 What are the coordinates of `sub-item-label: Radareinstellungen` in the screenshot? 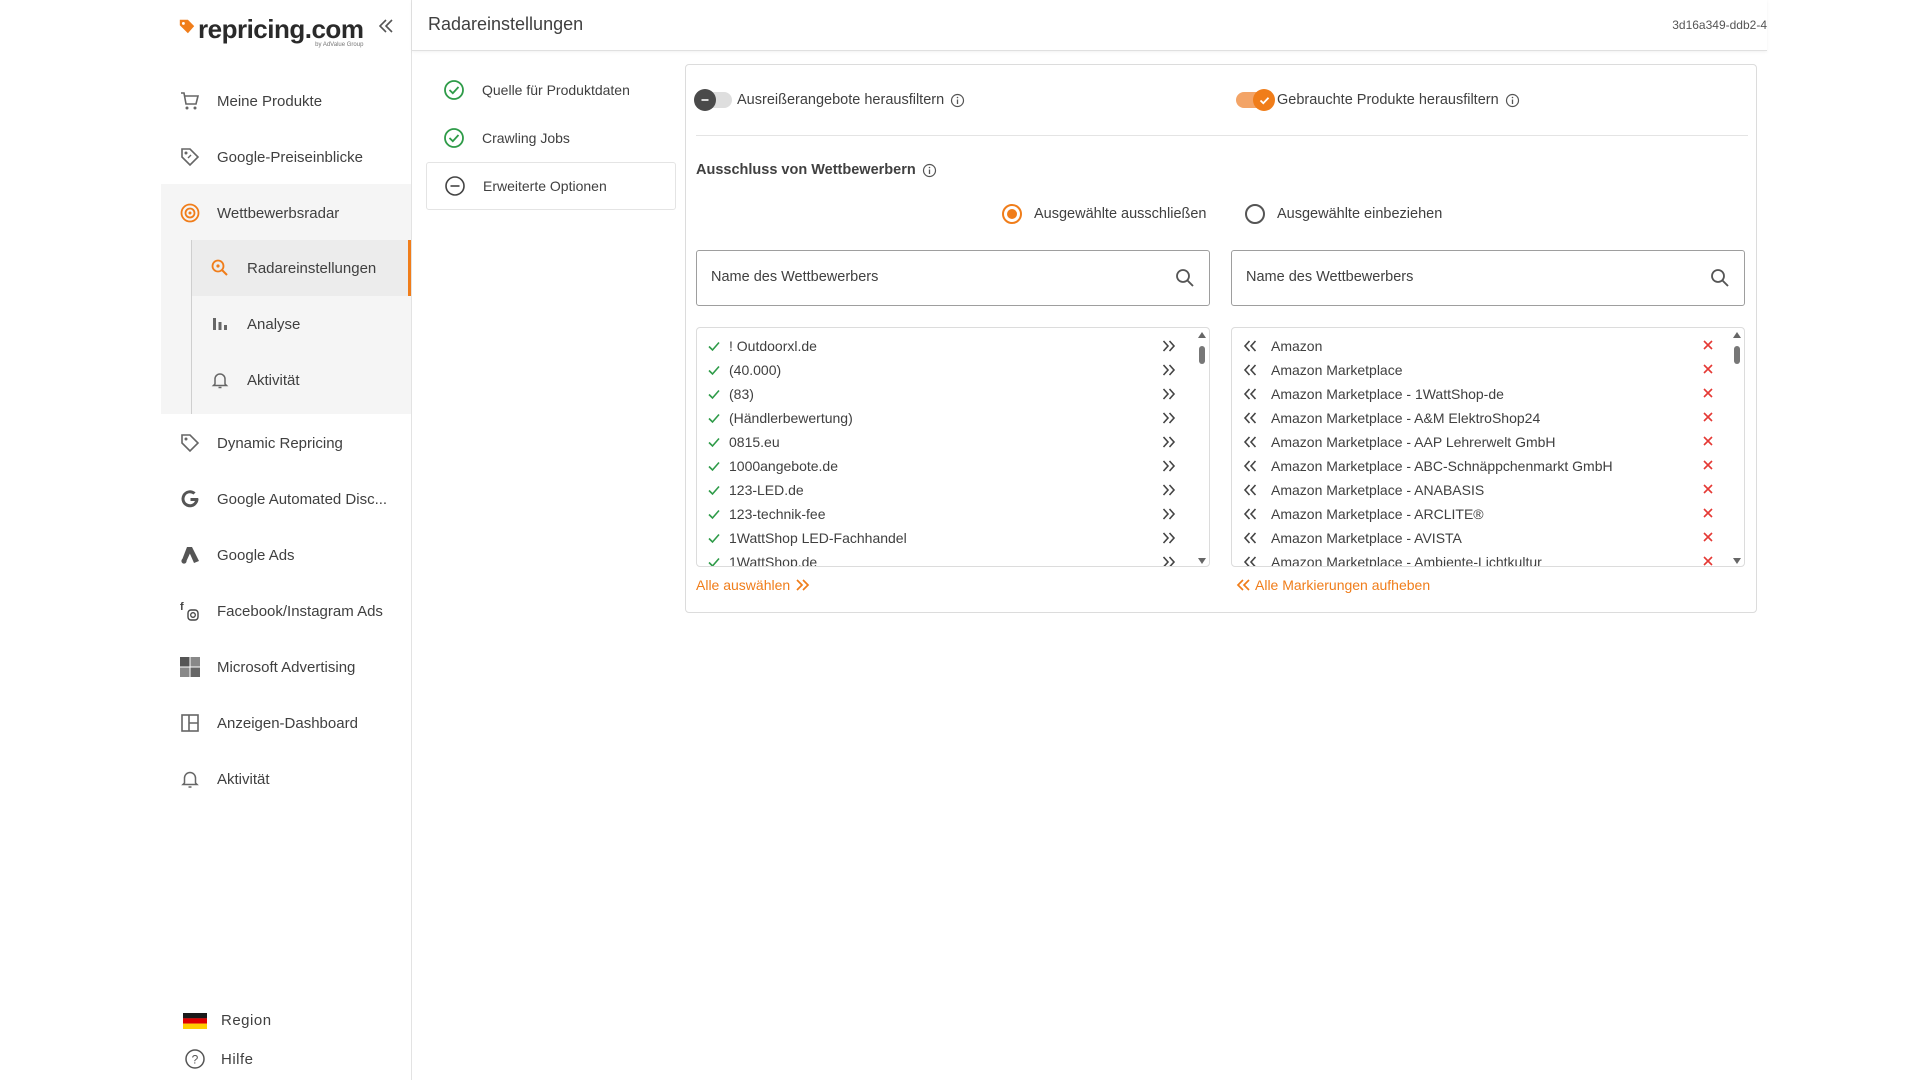 It's located at (312, 268).